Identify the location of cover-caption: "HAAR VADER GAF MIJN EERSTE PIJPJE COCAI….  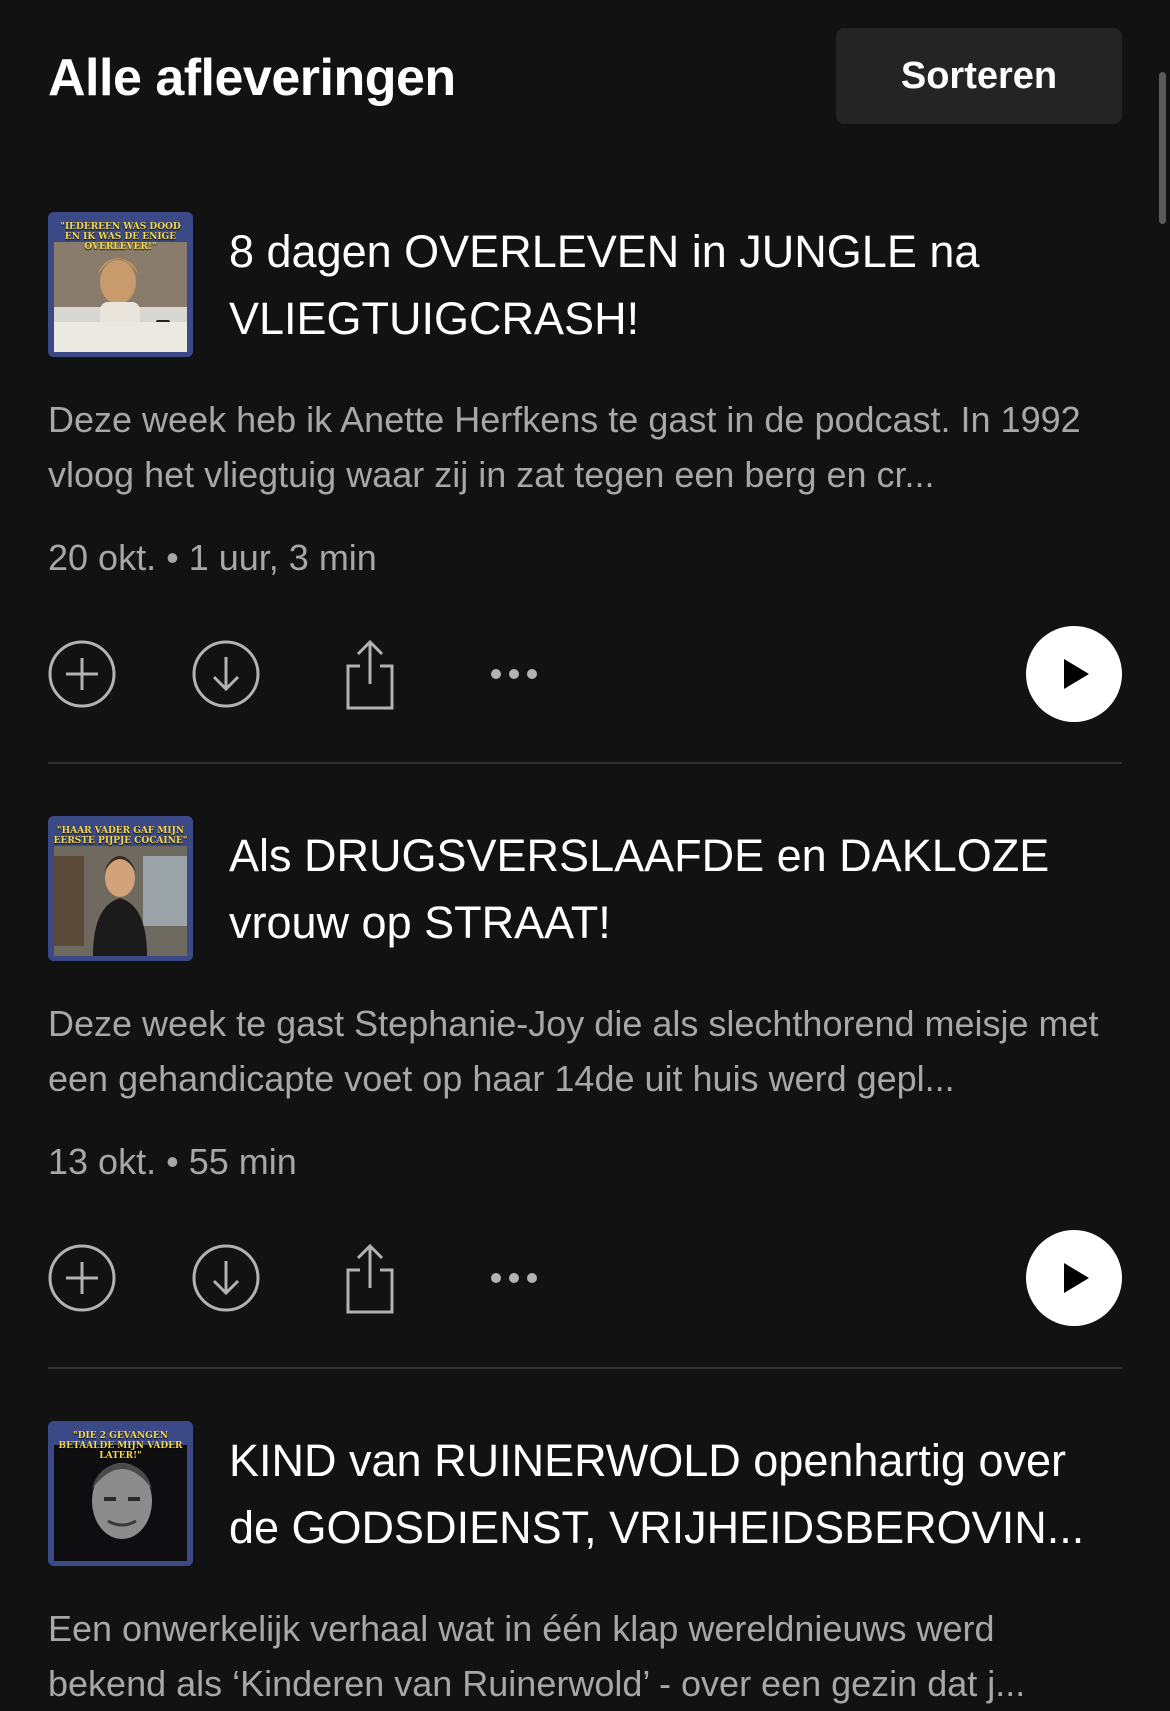
(120, 836).